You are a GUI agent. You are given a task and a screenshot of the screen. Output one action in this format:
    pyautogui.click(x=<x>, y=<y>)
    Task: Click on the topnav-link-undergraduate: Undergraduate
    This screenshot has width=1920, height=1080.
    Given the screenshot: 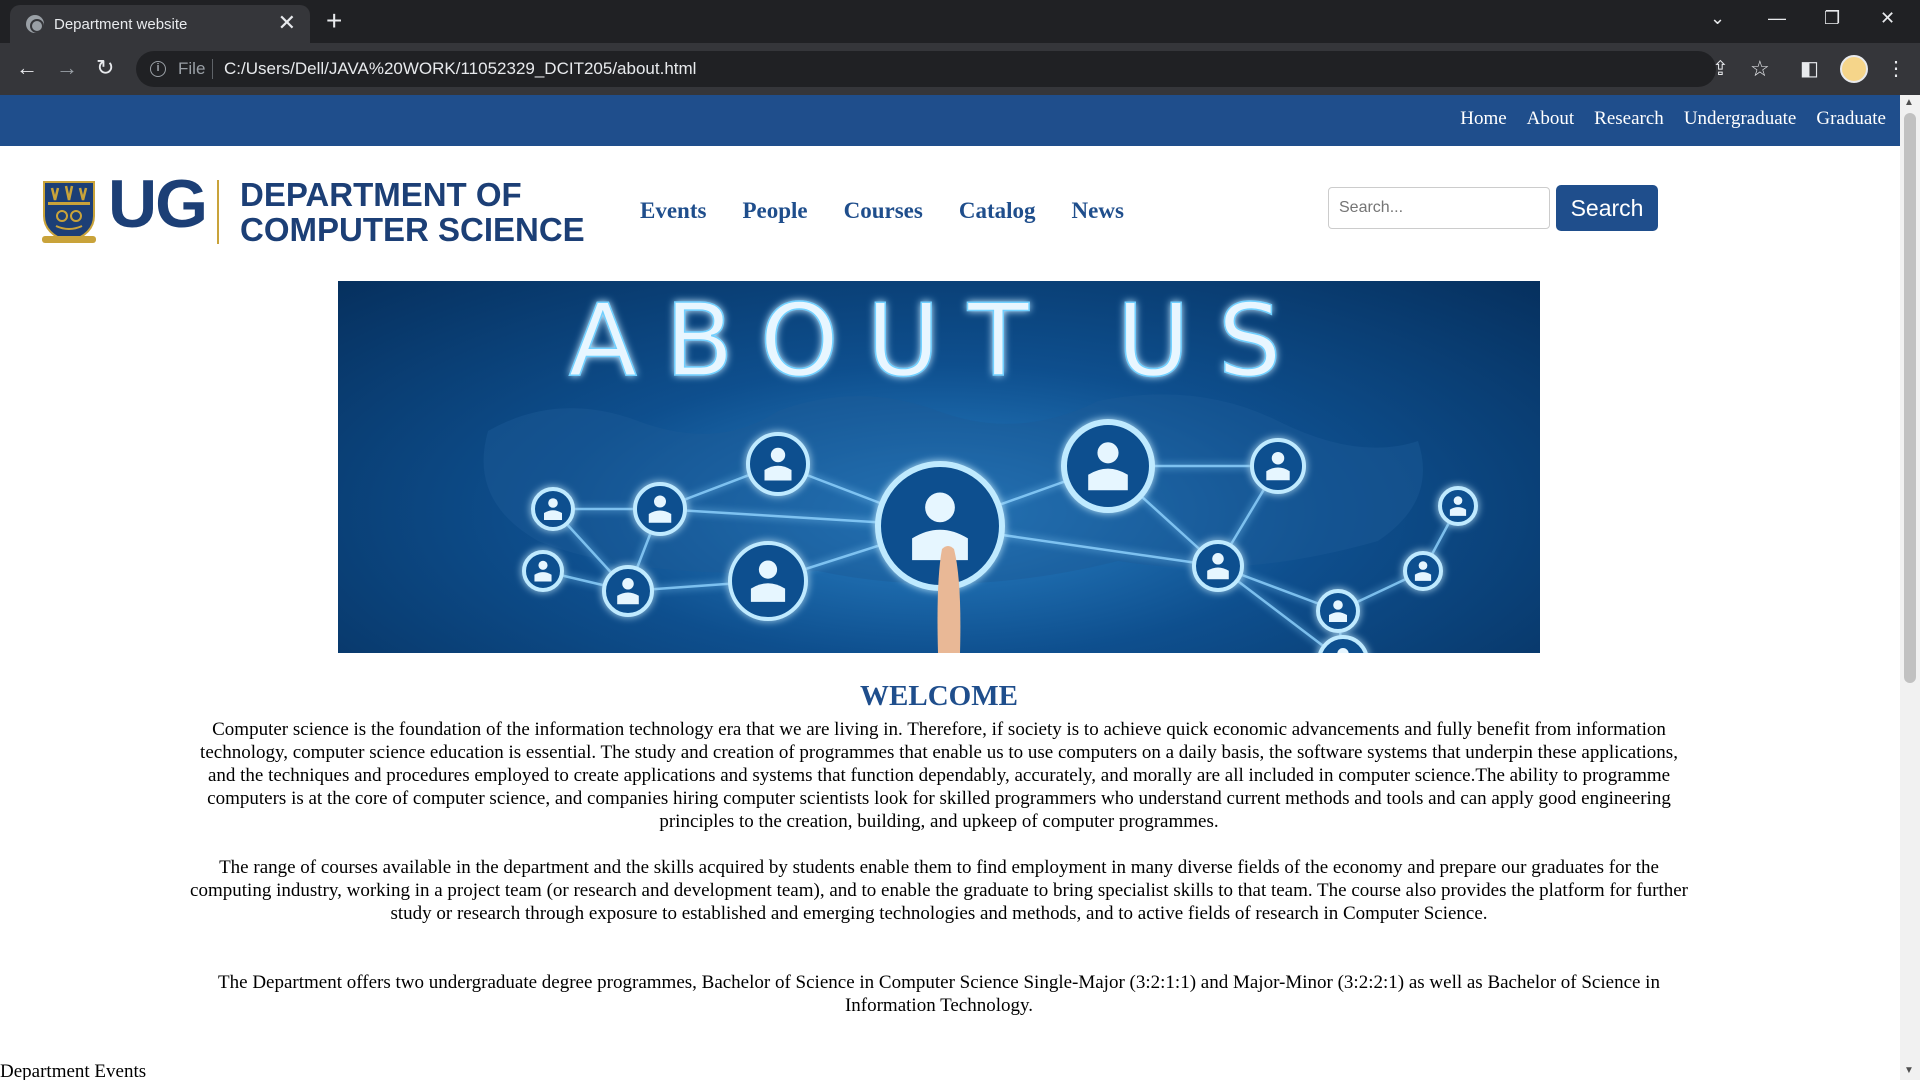 What is the action you would take?
    pyautogui.click(x=1740, y=119)
    